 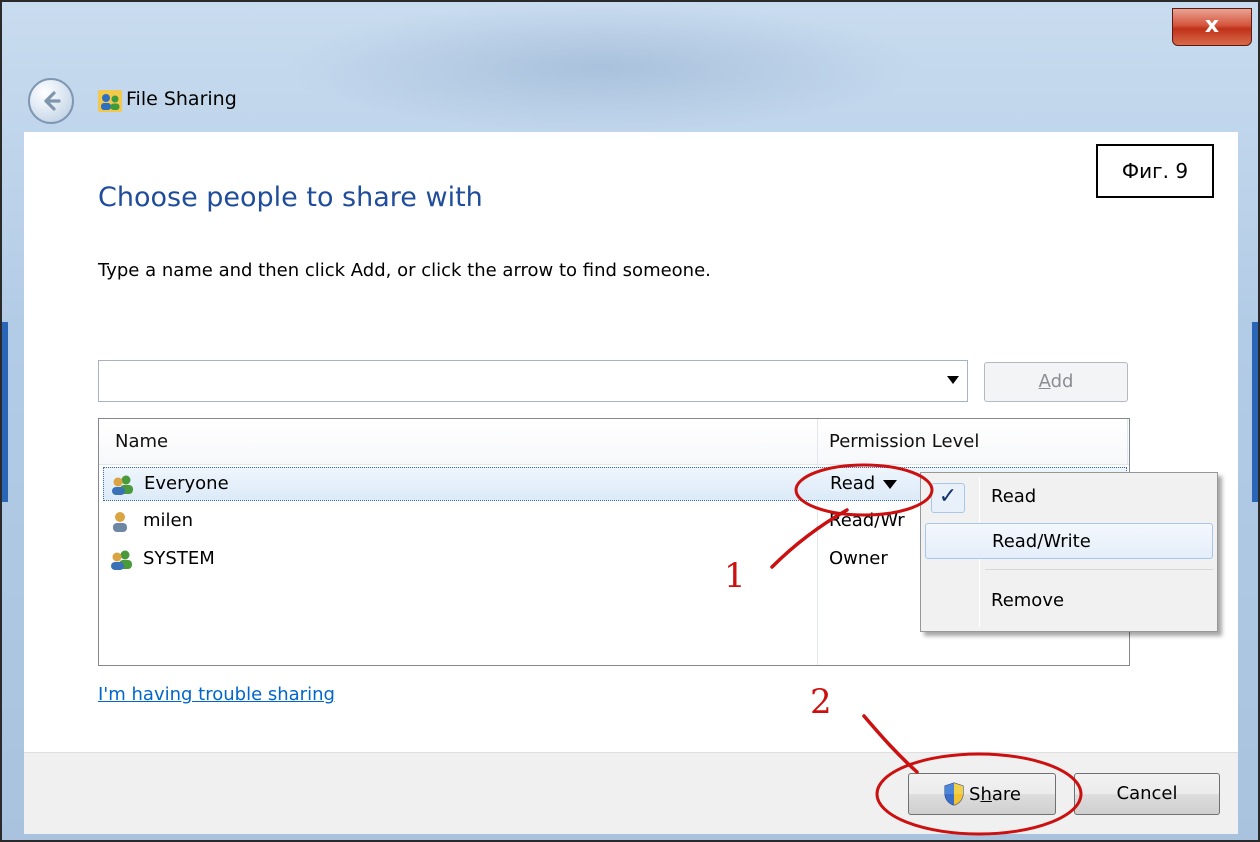 I want to click on name-combobox, so click(x=533, y=381).